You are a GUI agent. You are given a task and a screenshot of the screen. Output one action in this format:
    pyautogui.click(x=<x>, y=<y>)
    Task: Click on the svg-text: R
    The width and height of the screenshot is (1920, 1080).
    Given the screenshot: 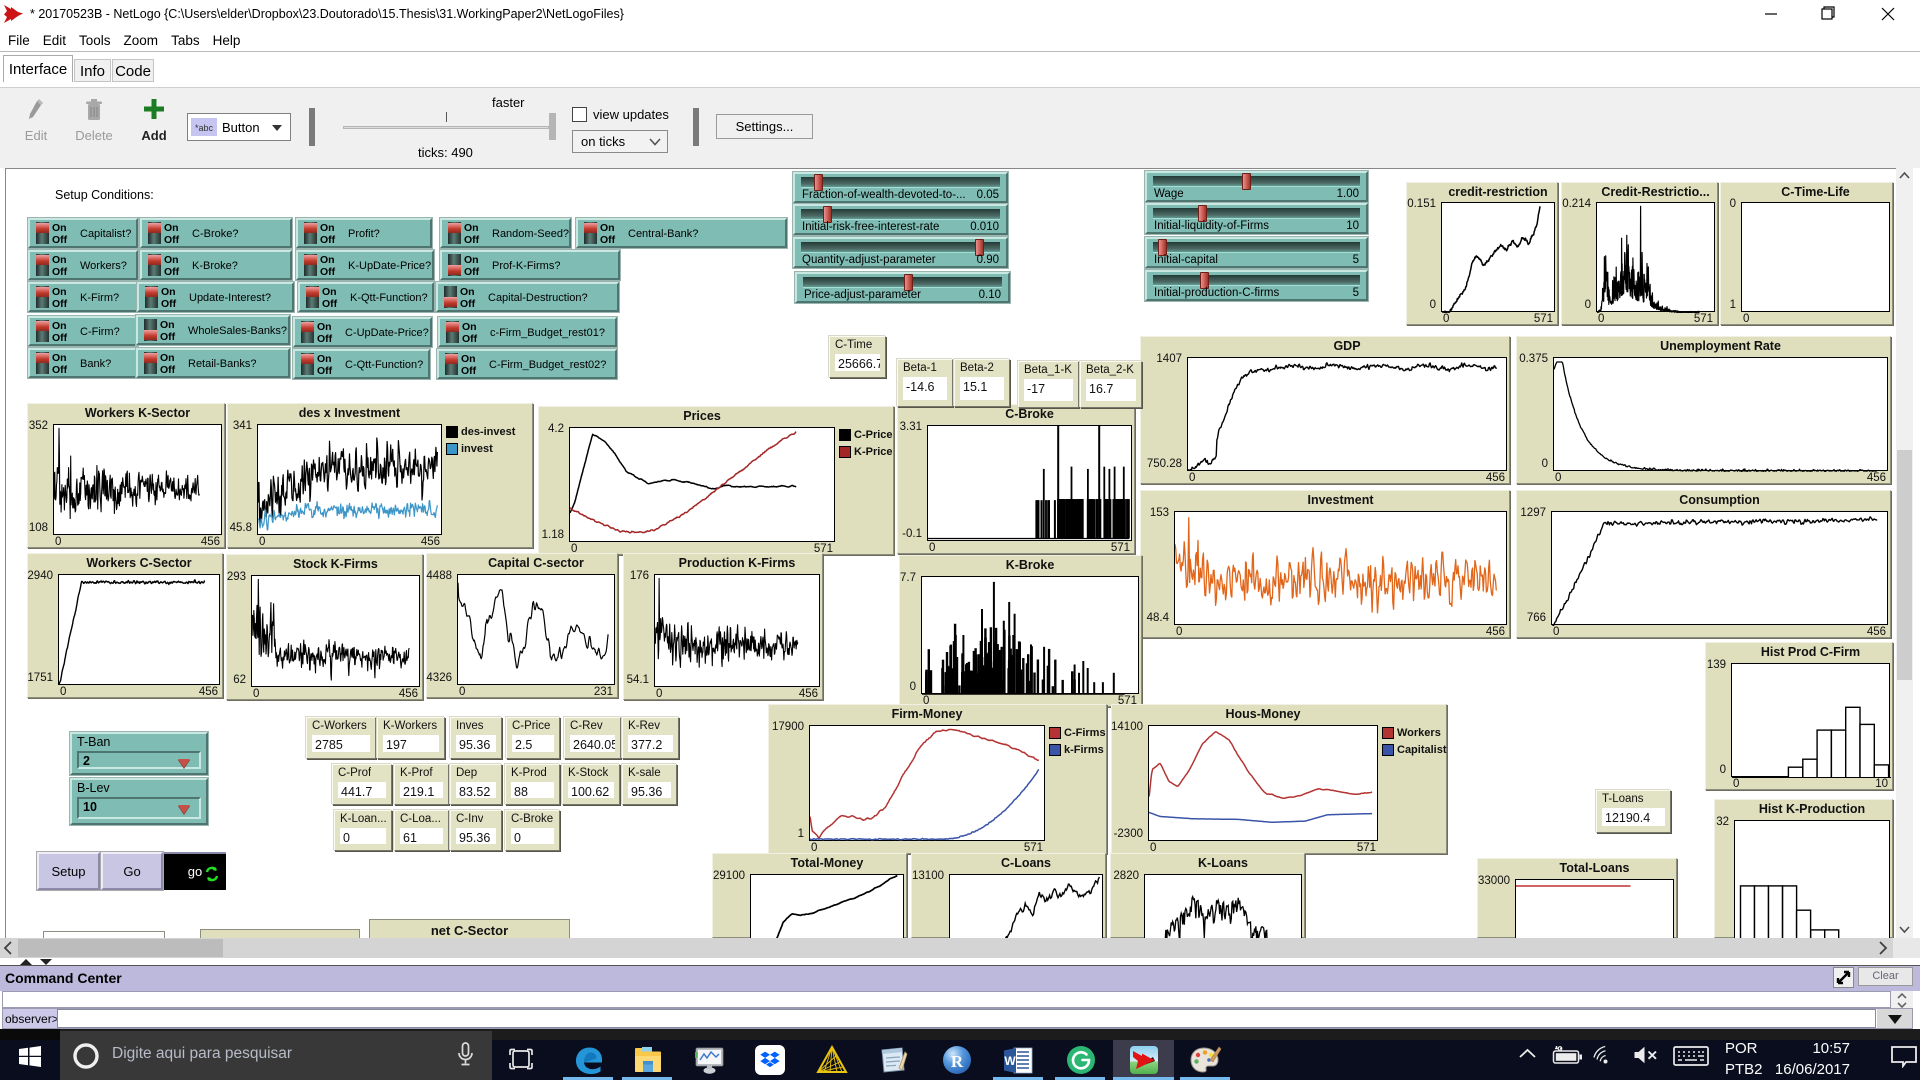 What is the action you would take?
    pyautogui.click(x=957, y=1061)
    